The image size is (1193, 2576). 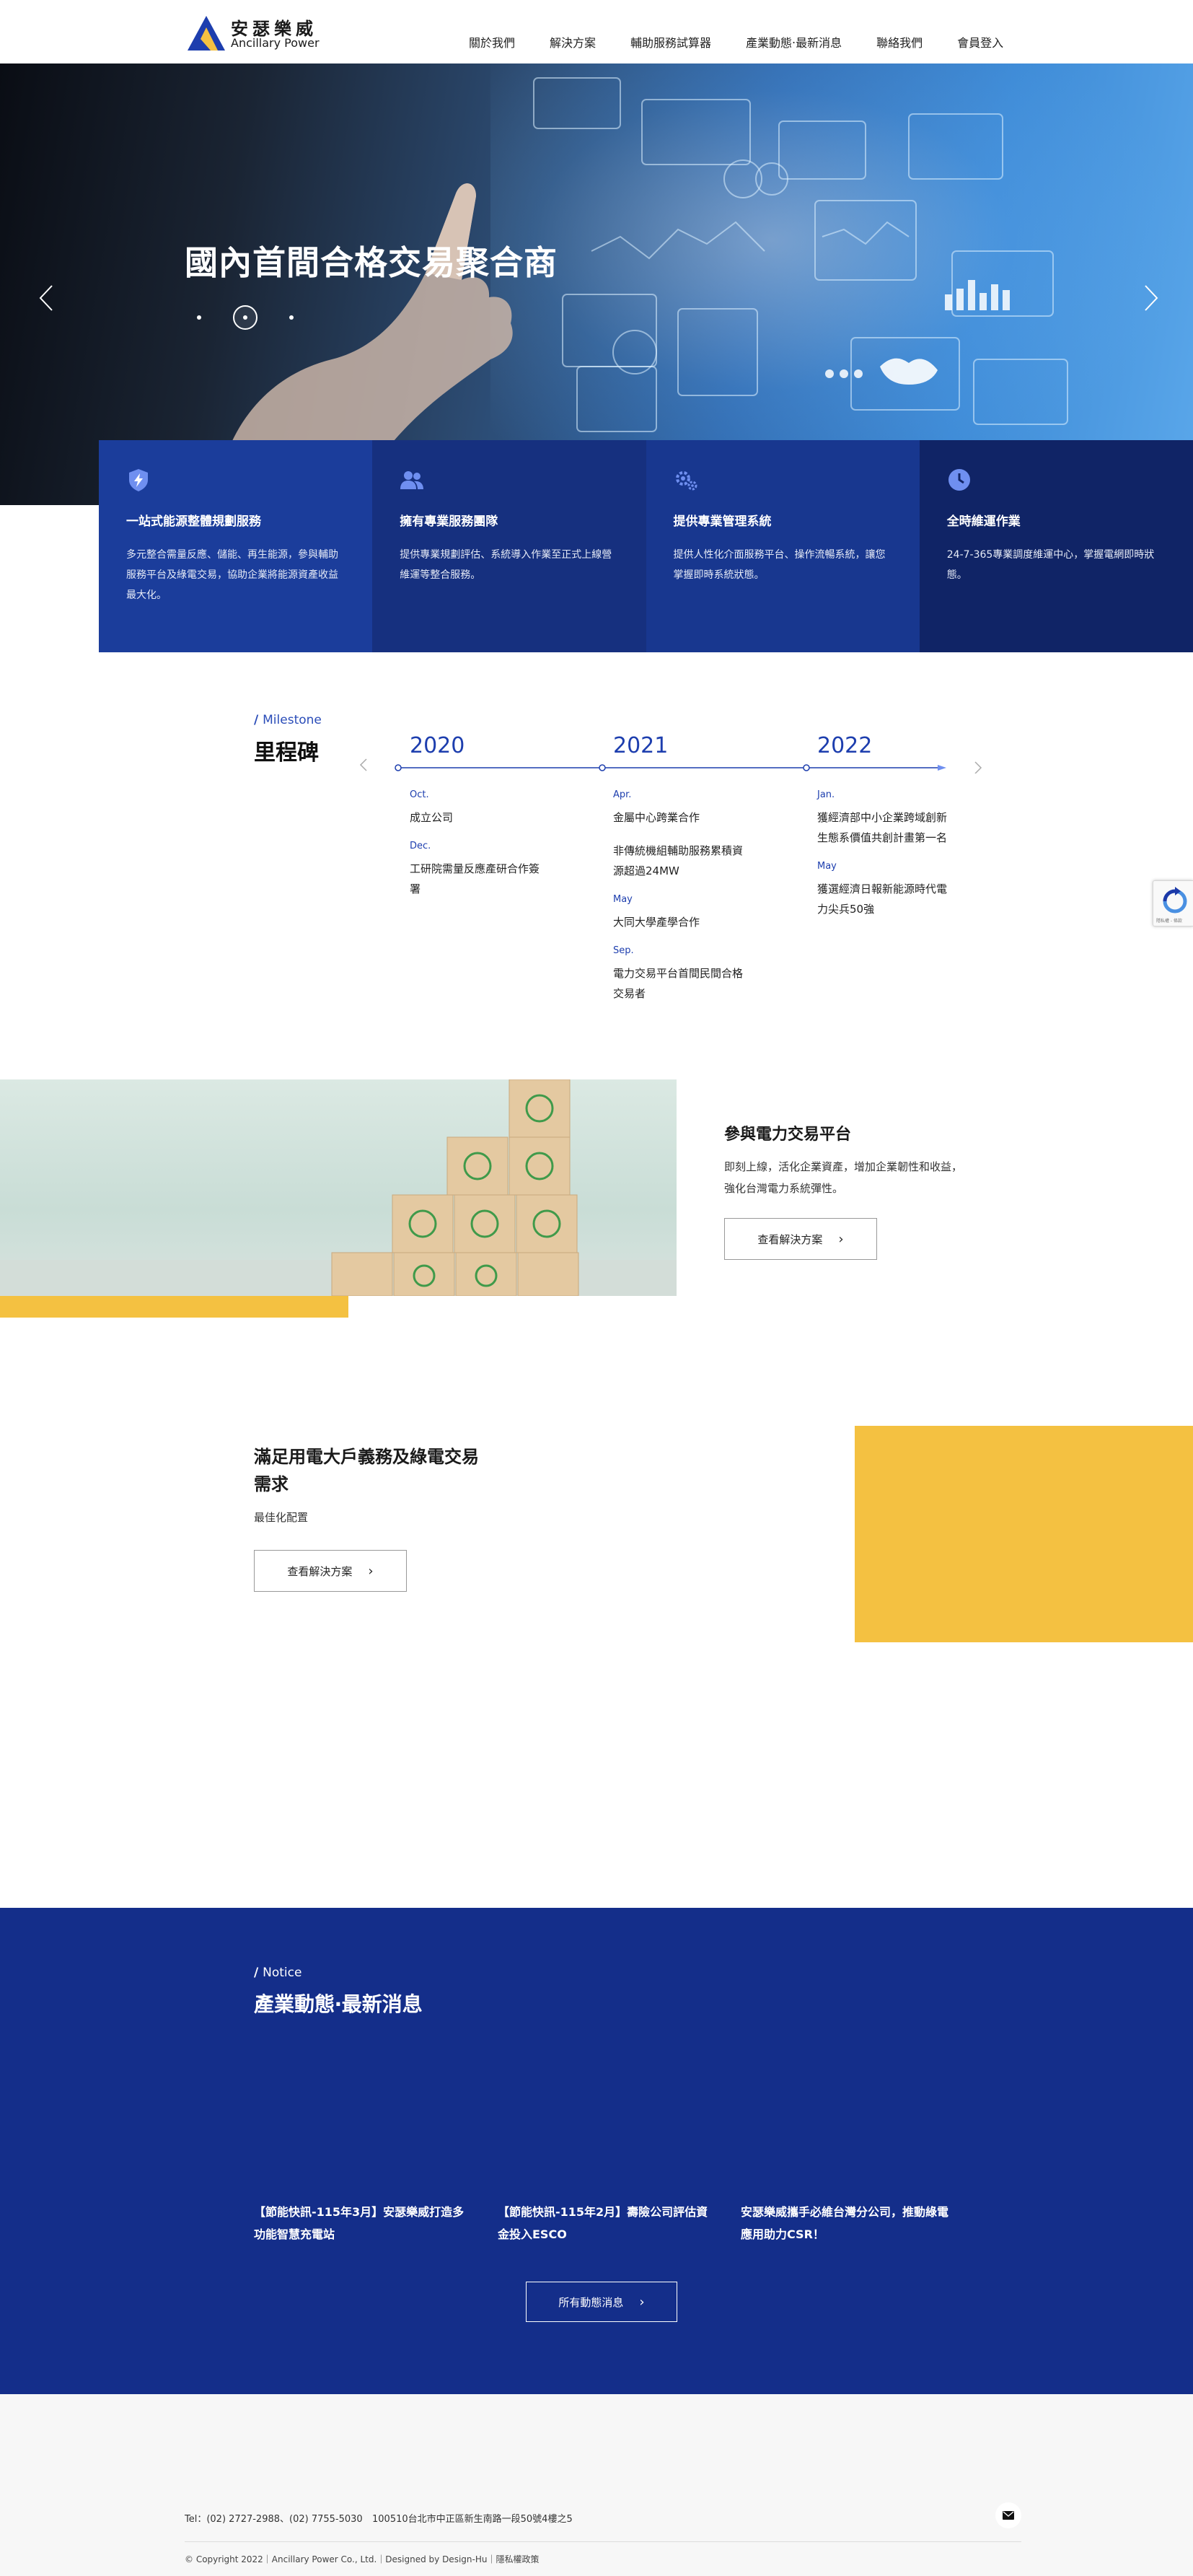 What do you see at coordinates (258, 33) in the screenshot?
I see `brand-logo: 安瑟樂威 Ancillary Power` at bounding box center [258, 33].